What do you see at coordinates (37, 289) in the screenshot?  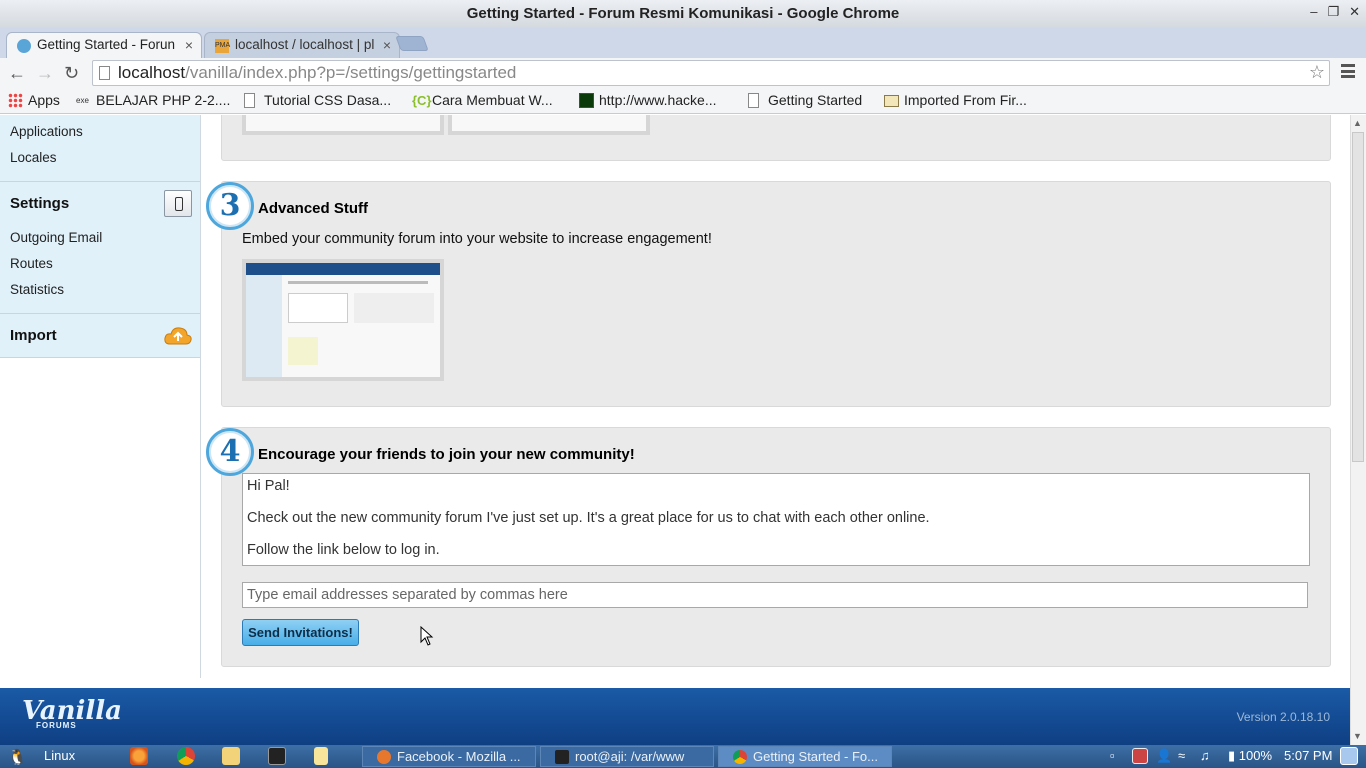 I see `sidebar-item-statistics: Statistics` at bounding box center [37, 289].